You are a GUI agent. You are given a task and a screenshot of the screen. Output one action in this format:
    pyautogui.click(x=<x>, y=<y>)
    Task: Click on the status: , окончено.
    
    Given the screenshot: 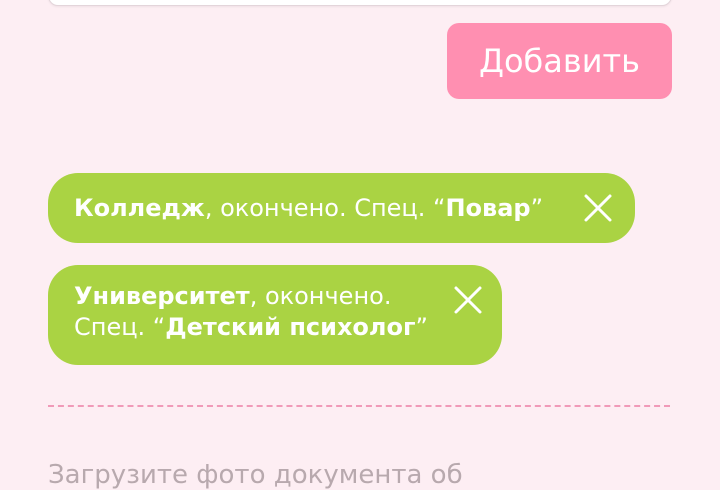 What is the action you would take?
    pyautogui.click(x=320, y=296)
    